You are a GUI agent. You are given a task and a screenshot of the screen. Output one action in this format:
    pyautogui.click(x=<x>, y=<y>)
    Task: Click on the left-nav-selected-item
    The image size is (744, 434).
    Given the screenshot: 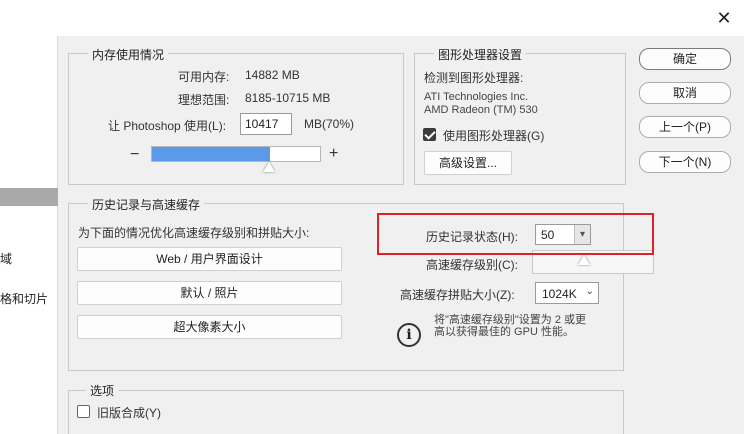 What is the action you would take?
    pyautogui.click(x=29, y=197)
    